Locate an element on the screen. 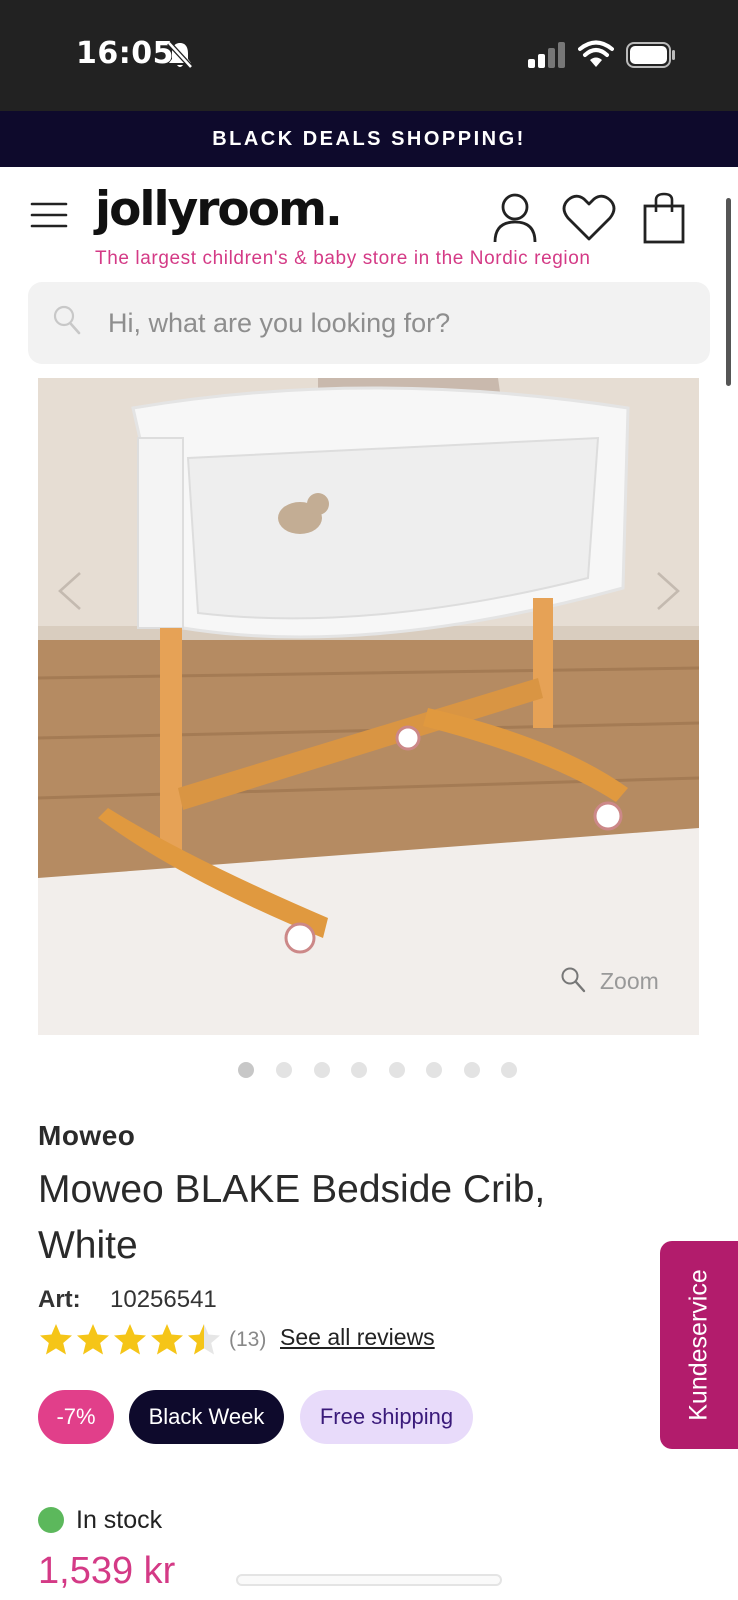 This screenshot has width=738, height=1600. account-icon is located at coordinates (515, 218).